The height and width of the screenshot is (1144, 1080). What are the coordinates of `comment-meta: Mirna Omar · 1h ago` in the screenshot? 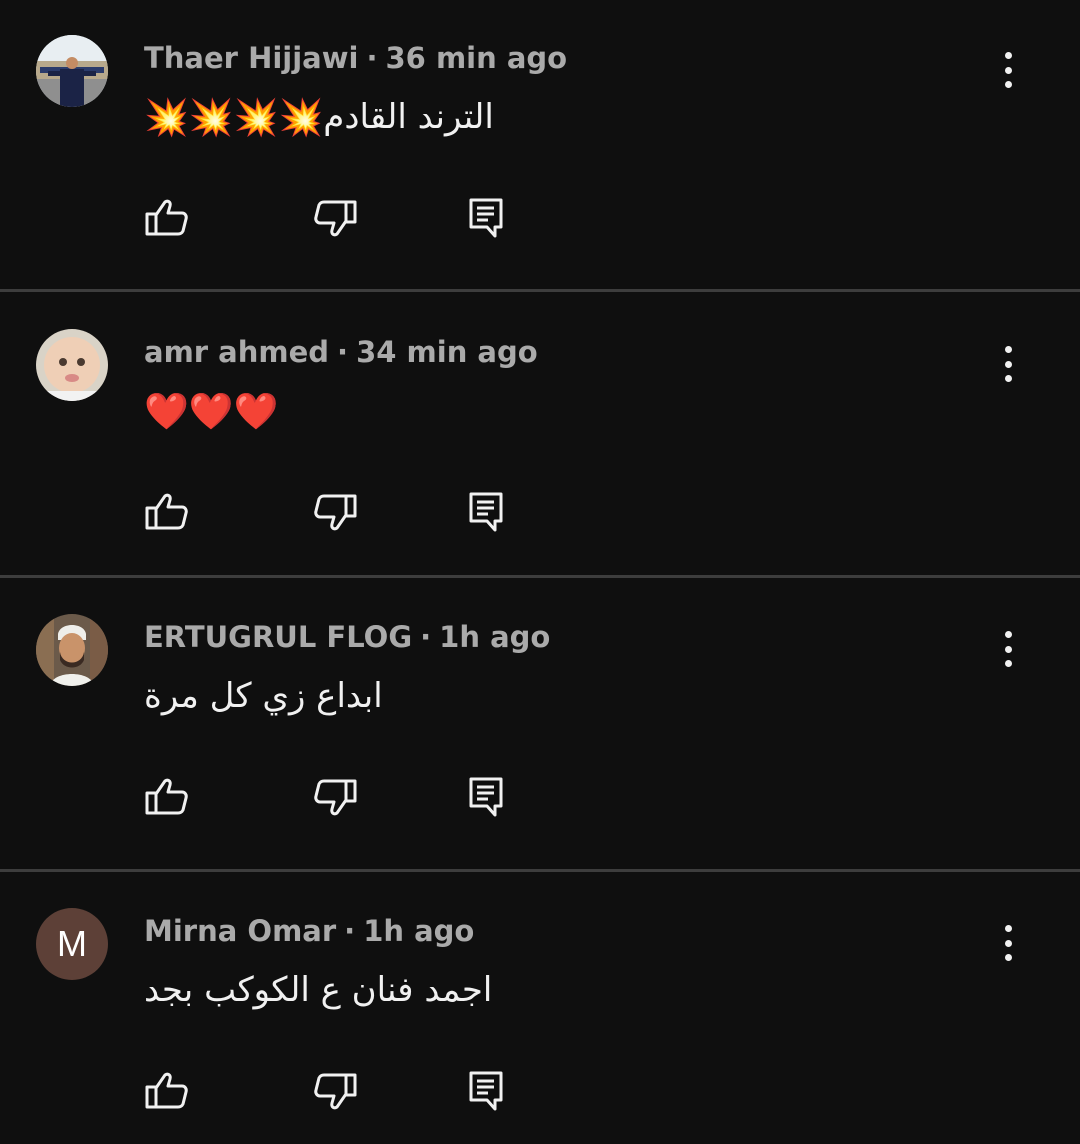 It's located at (309, 931).